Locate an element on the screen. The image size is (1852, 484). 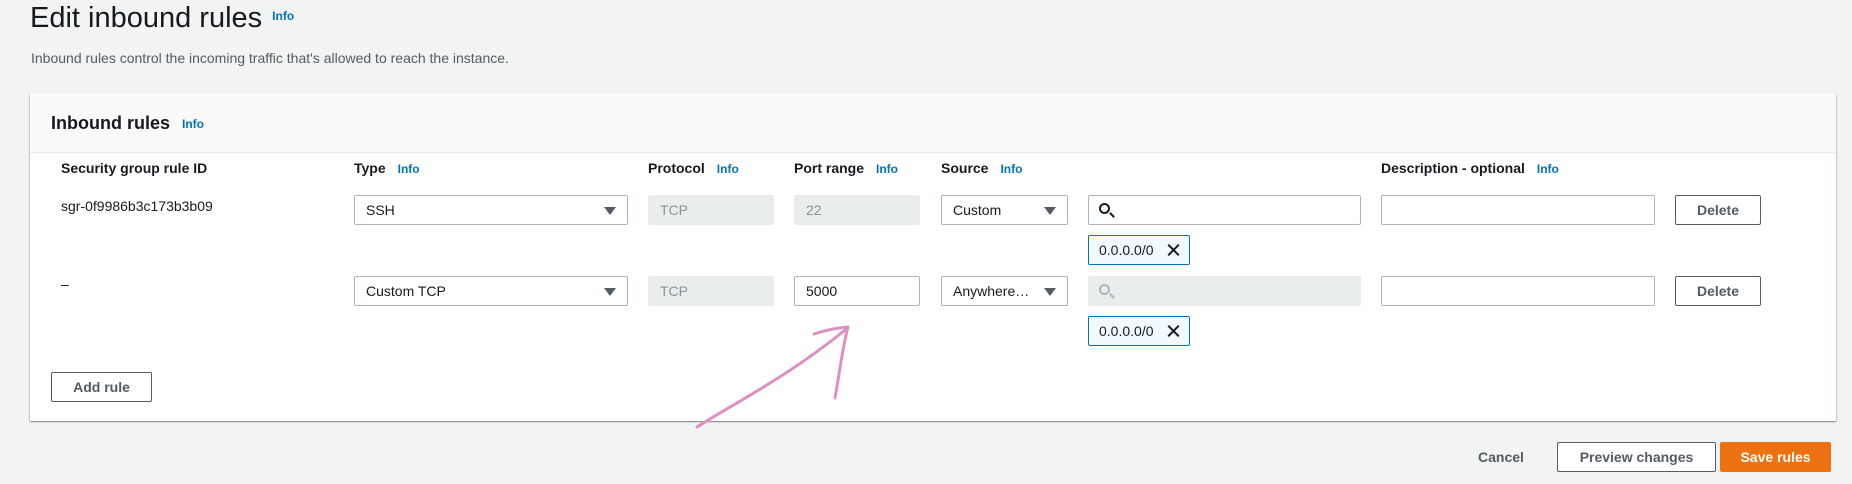
preview-changes-button: Preview changes is located at coordinates (1636, 457).